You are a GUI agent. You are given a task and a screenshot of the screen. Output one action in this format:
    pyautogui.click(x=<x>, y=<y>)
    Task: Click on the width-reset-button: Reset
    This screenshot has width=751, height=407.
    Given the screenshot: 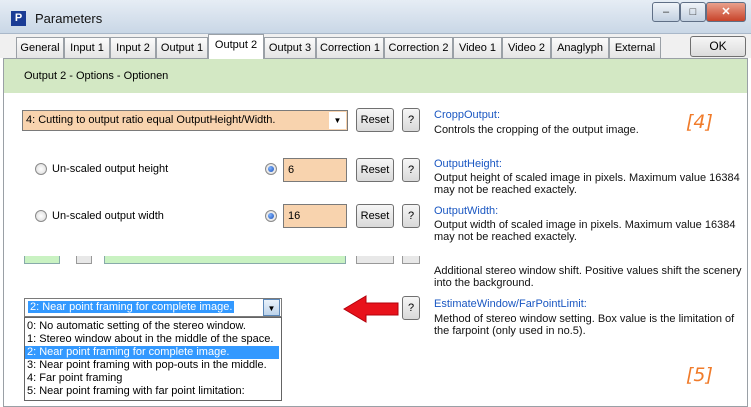 What is the action you would take?
    pyautogui.click(x=375, y=216)
    